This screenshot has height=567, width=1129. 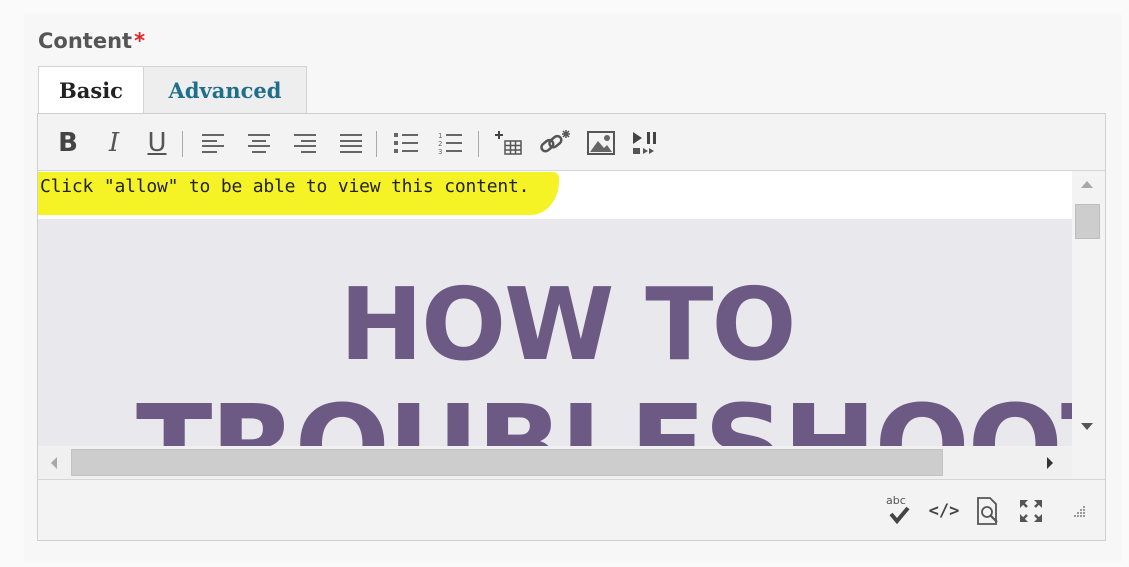 I want to click on tab-advanced: Advanced, so click(x=225, y=90).